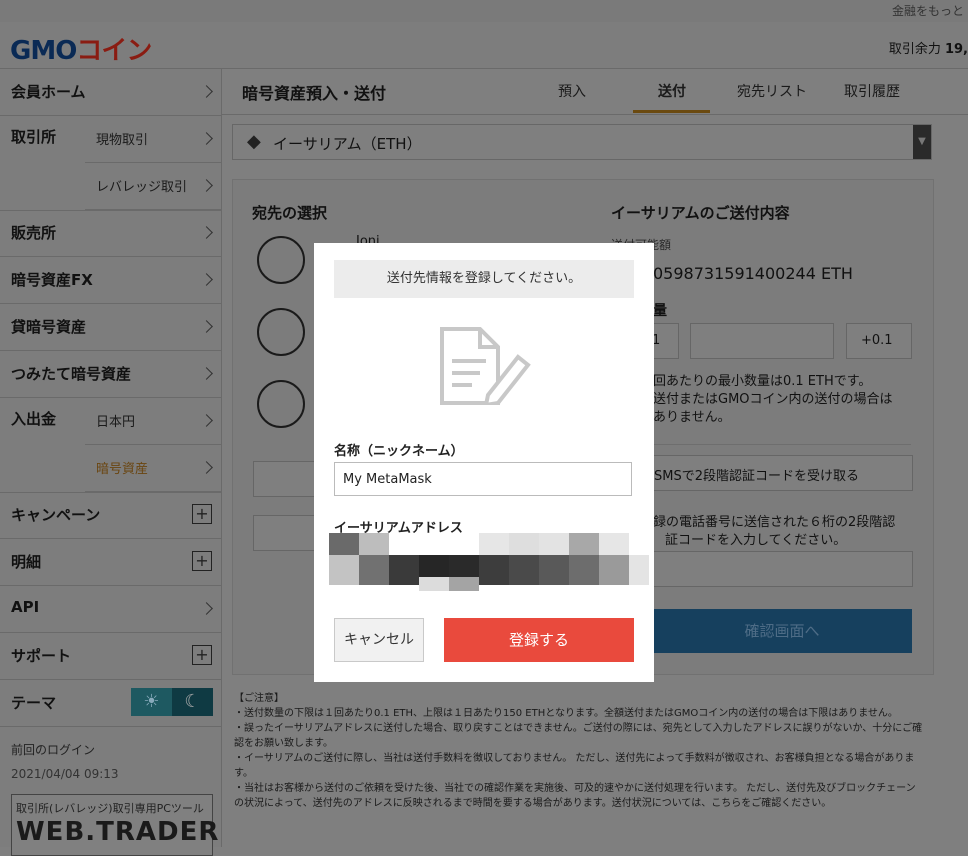  I want to click on notes-line: 【ご注意】, so click(259, 698).